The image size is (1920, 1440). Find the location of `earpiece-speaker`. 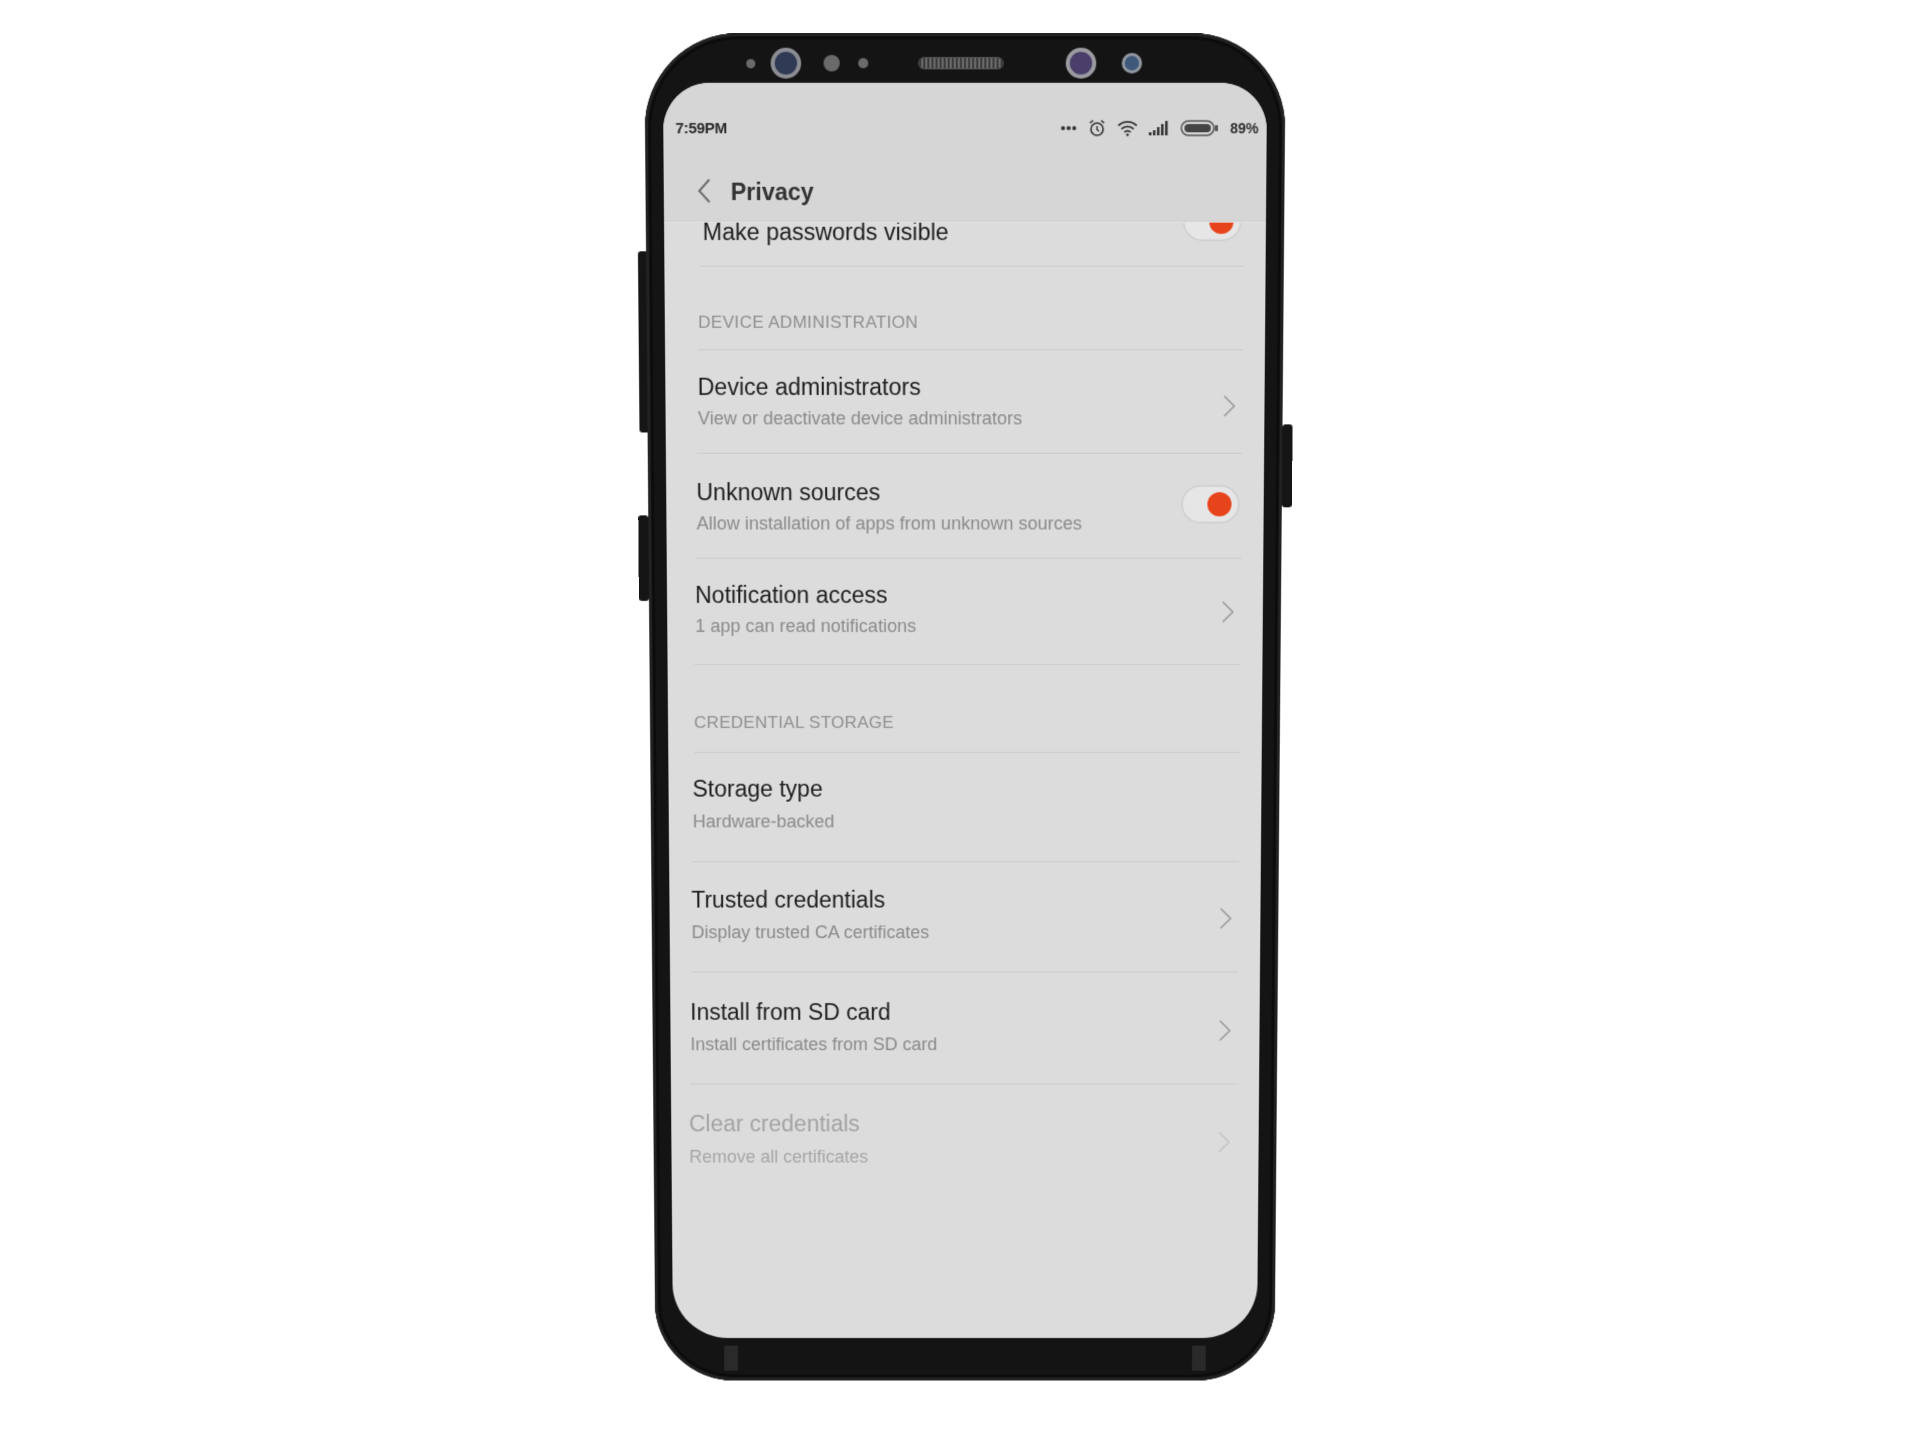

earpiece-speaker is located at coordinates (961, 63).